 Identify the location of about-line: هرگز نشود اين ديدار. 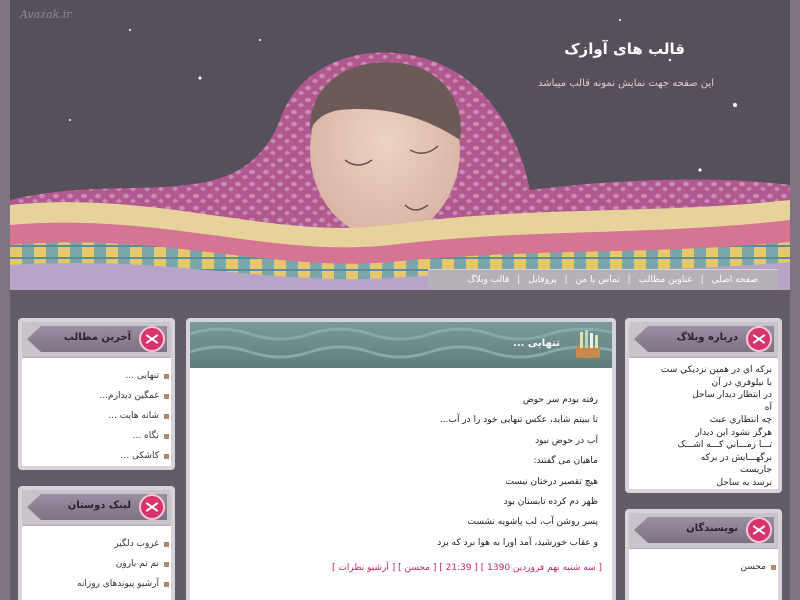
(733, 432).